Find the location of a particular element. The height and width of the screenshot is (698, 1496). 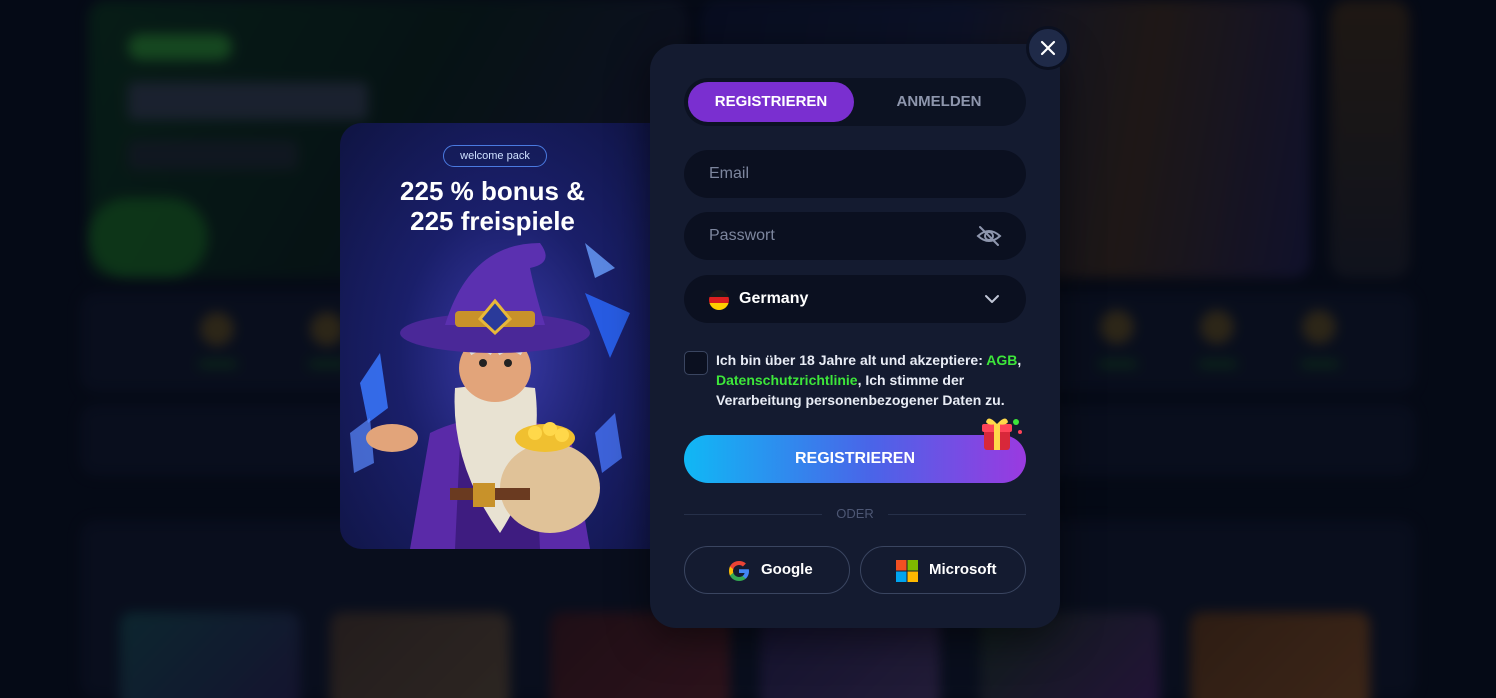

auth-tabs: REGISTRIEREN ANMELDEN is located at coordinates (855, 102).